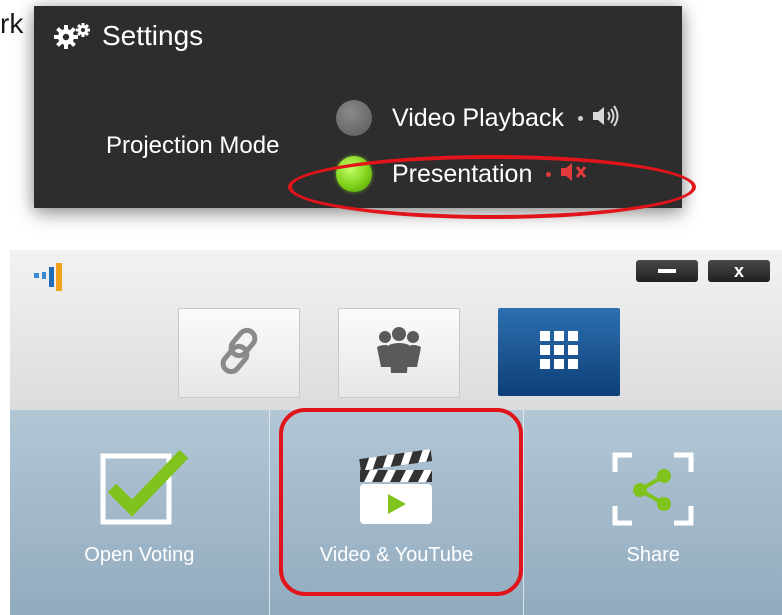  I want to click on open-voting-label: Open Voting, so click(139, 555).